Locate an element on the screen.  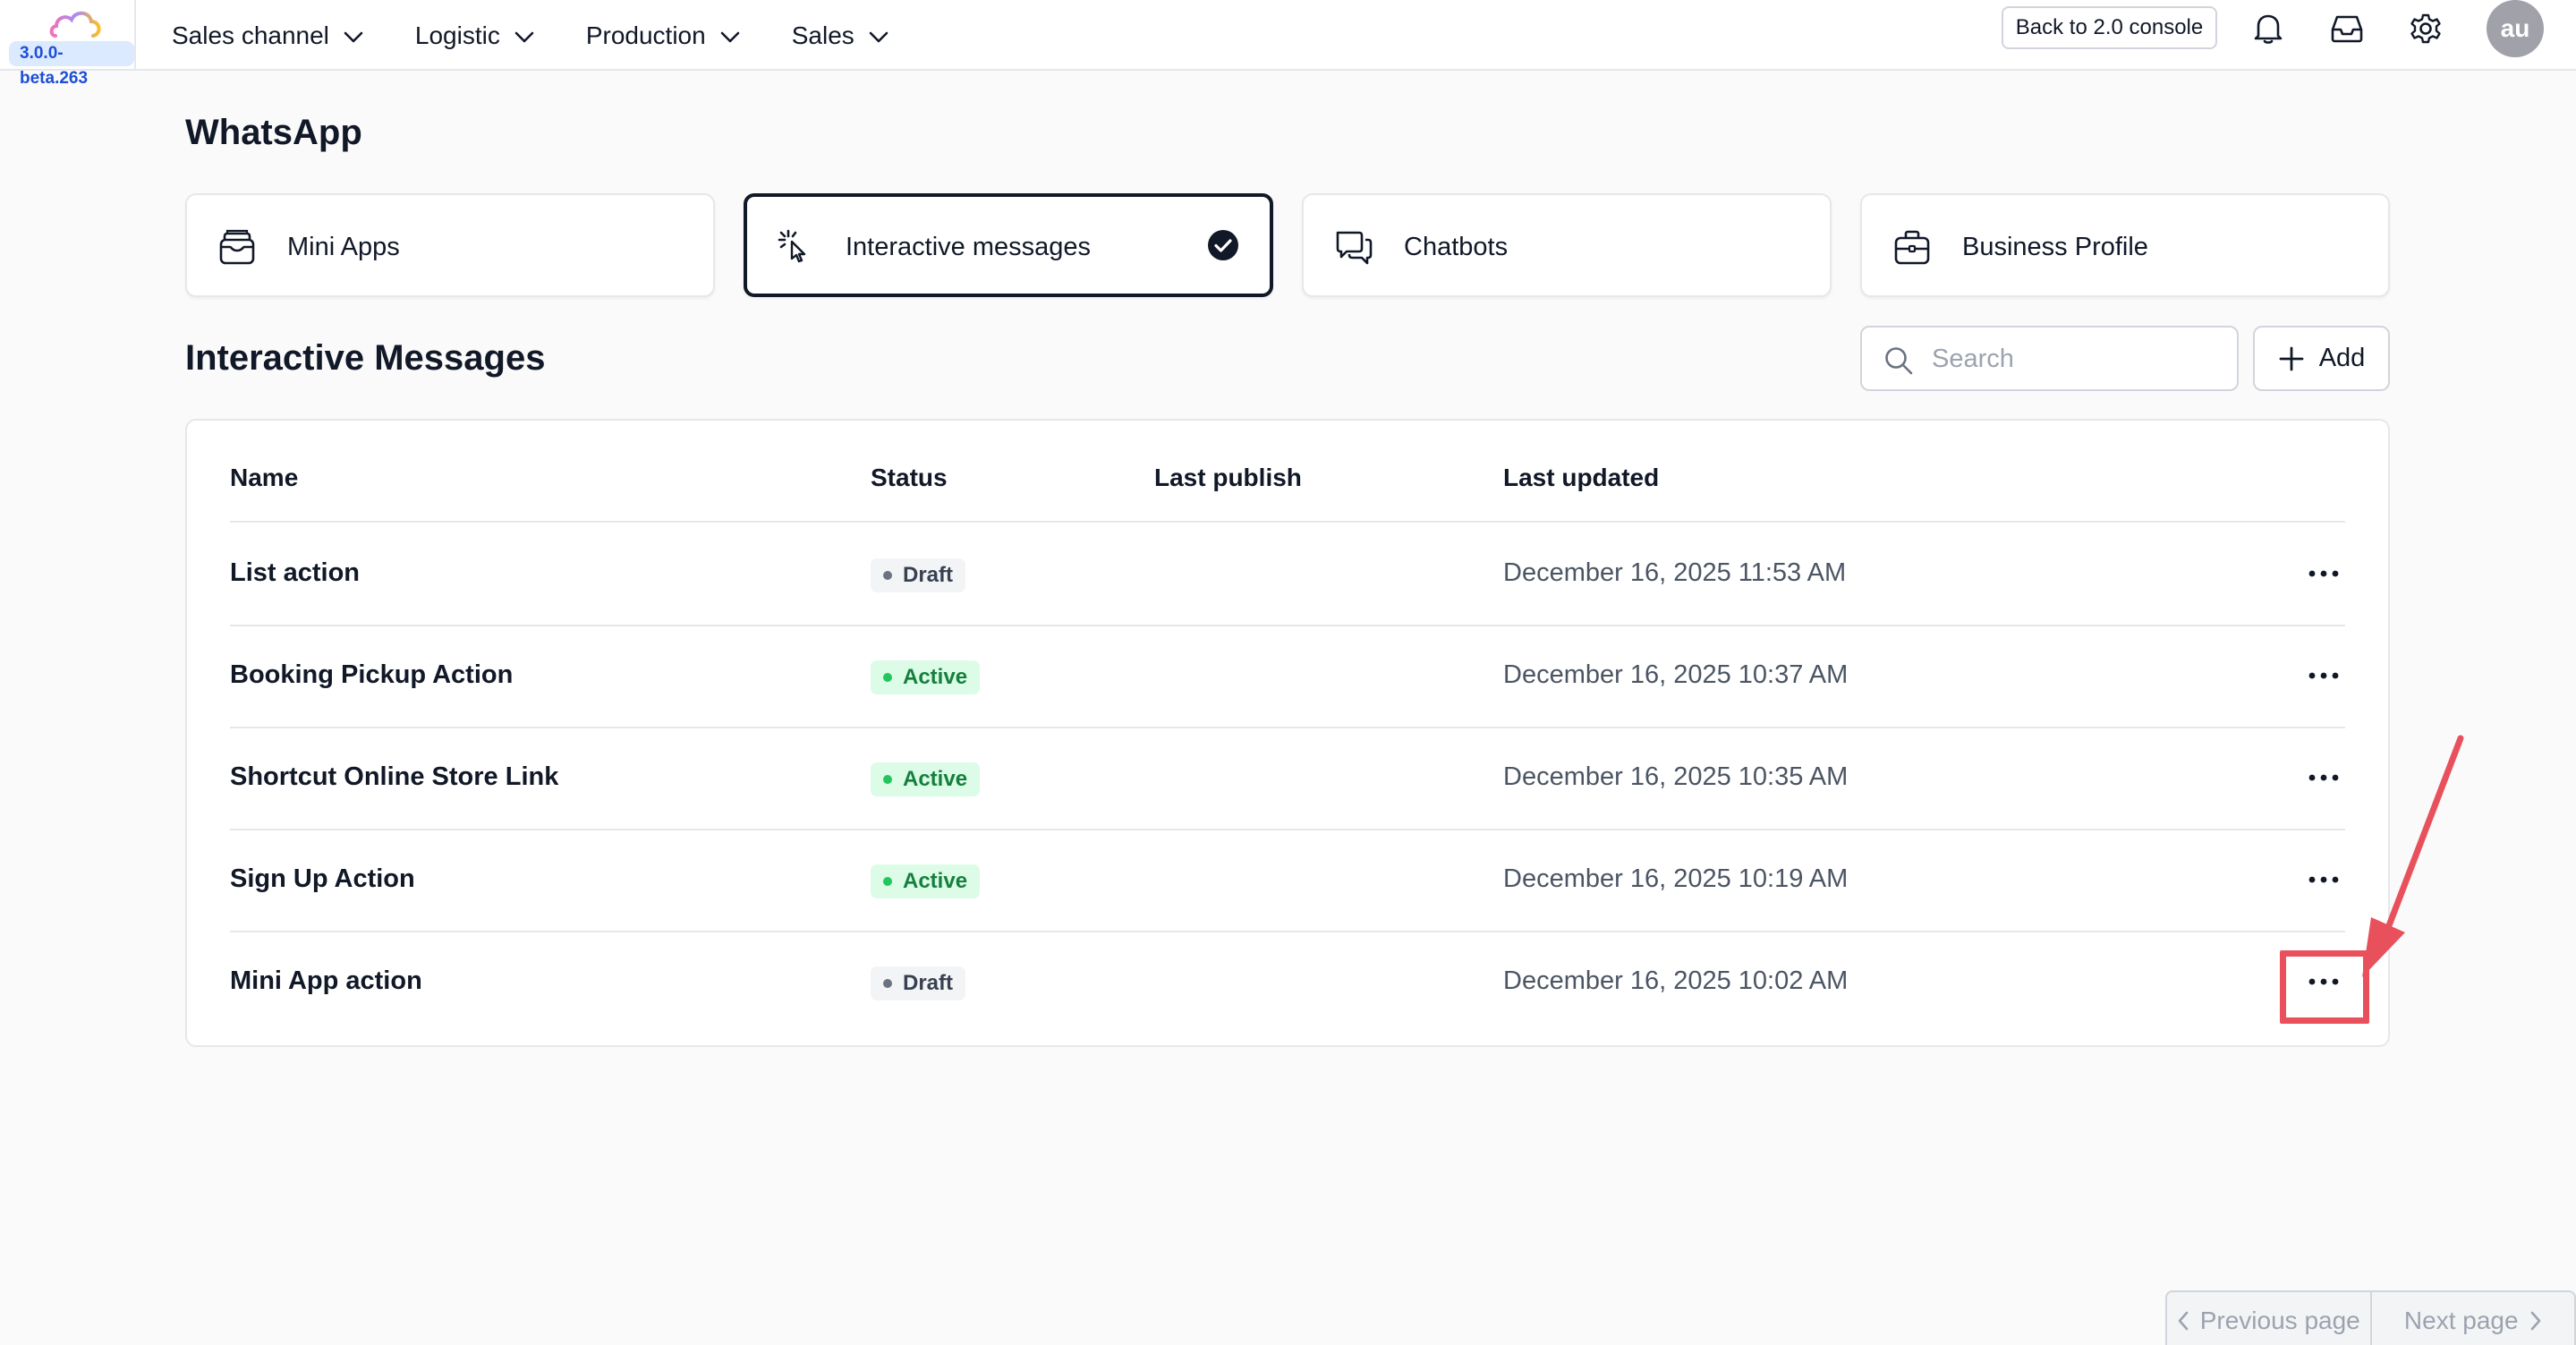
page-title: WhatsApp is located at coordinates (273, 132).